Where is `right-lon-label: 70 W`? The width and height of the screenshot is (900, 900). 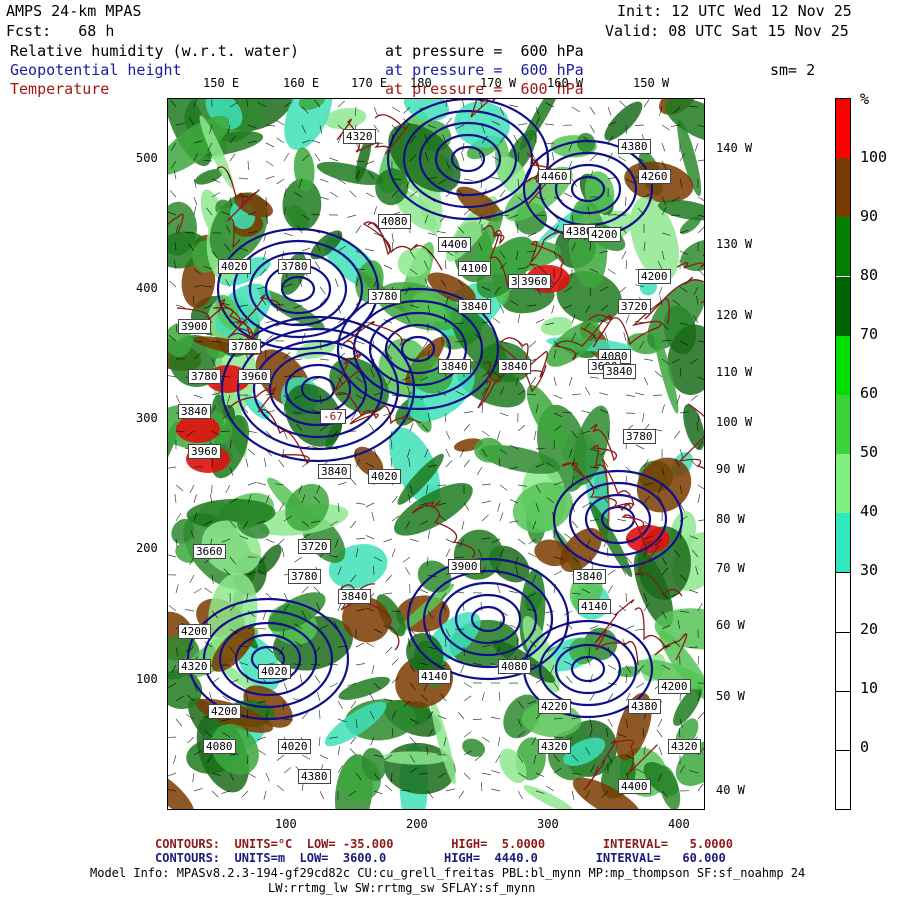
right-lon-label: 70 W is located at coordinates (730, 568).